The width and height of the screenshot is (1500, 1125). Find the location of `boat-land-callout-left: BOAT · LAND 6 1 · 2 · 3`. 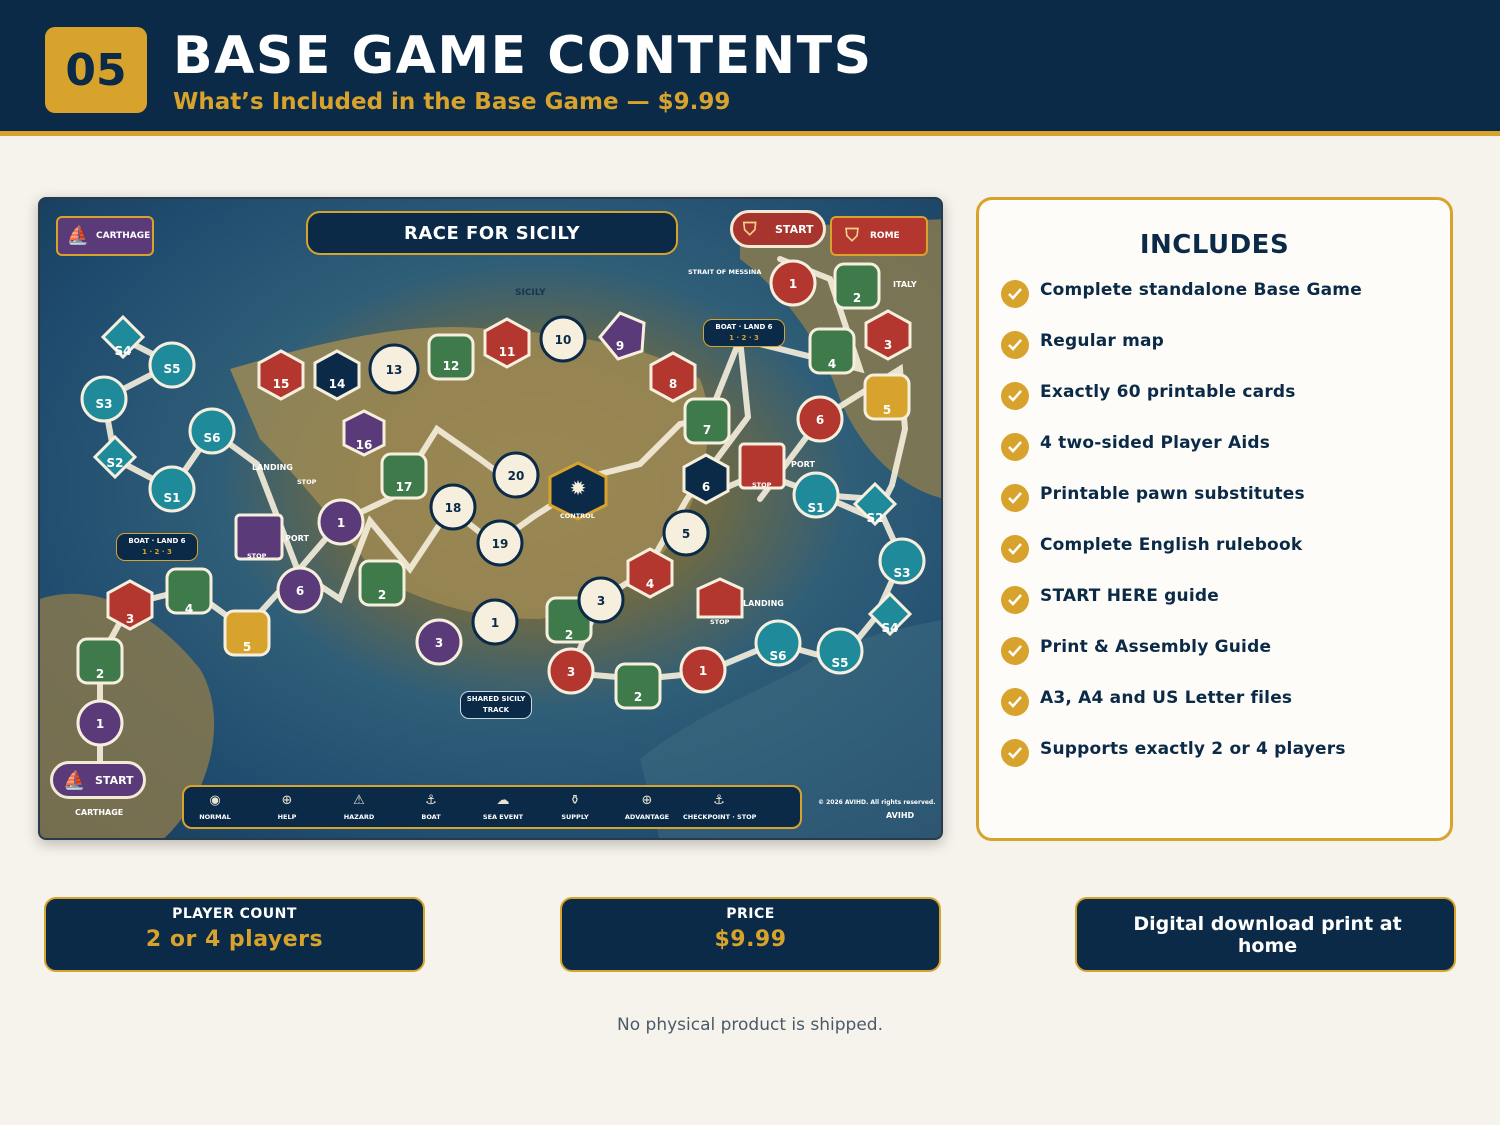

boat-land-callout-left: BOAT · LAND 6 1 · 2 · 3 is located at coordinates (157, 547).